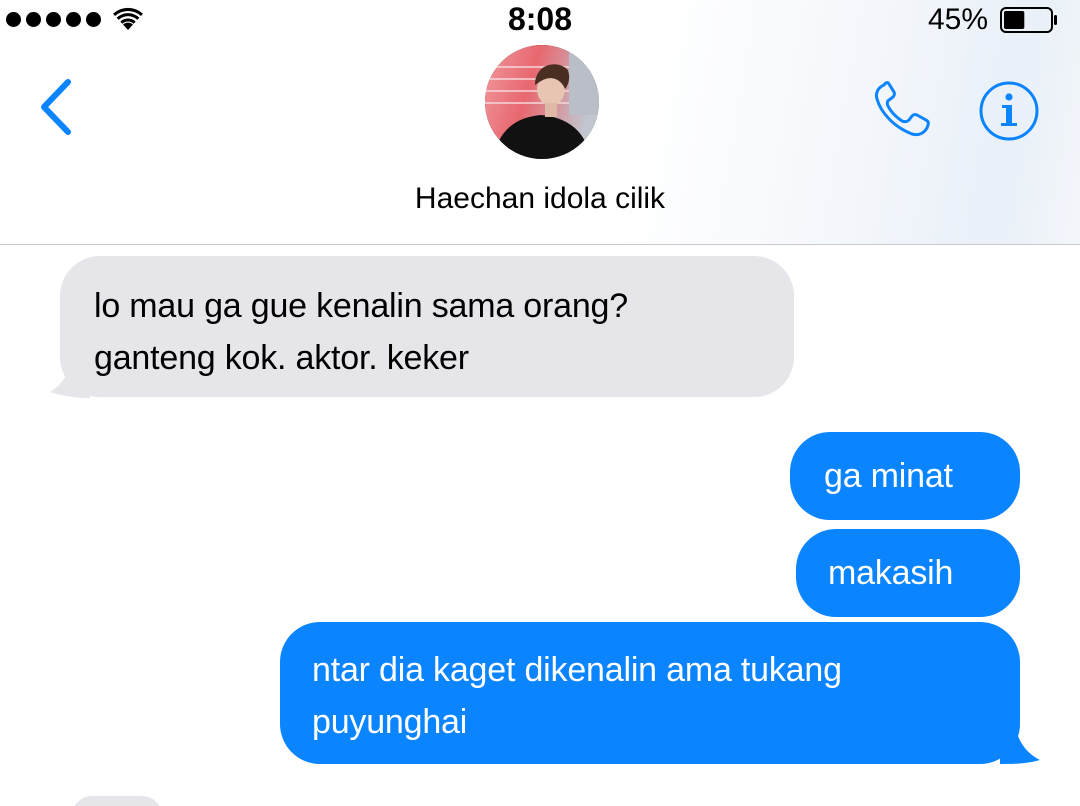  Describe the element at coordinates (888, 476) in the screenshot. I see `message-text-line: ga minat` at that location.